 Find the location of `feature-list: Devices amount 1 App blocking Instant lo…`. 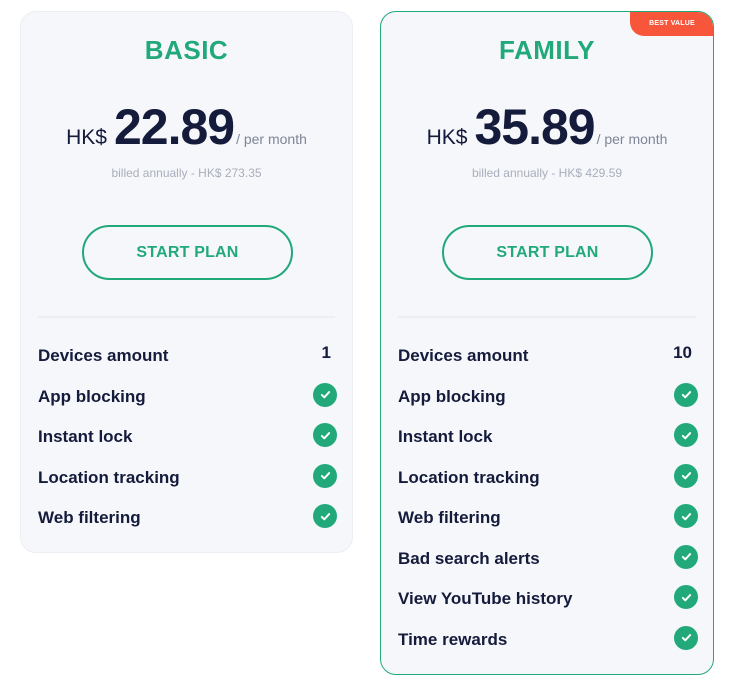

feature-list: Devices amount 1 App blocking Instant lo… is located at coordinates (187, 437).